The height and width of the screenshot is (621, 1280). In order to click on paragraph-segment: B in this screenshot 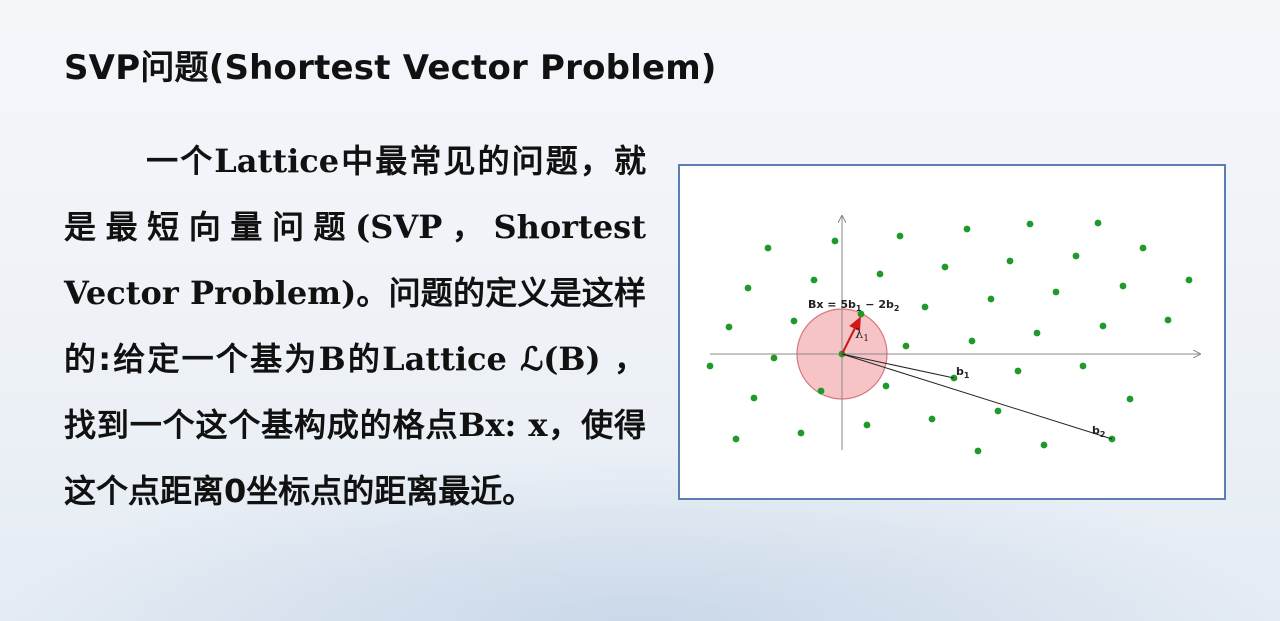, I will do `click(332, 359)`.